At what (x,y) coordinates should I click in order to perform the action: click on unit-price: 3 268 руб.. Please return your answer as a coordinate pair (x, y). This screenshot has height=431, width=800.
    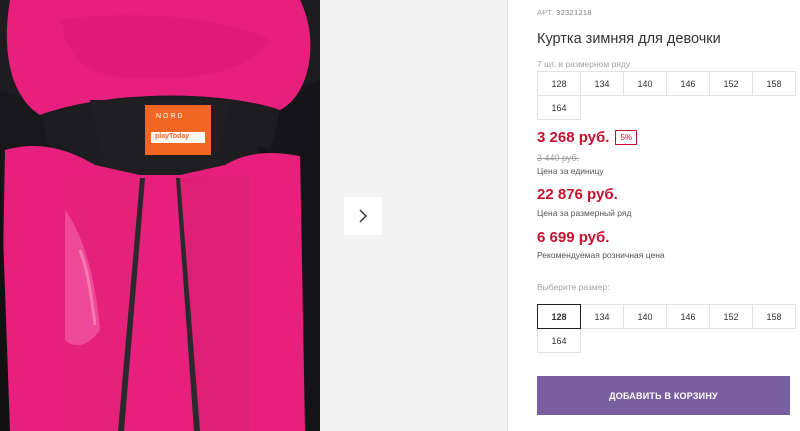
    Looking at the image, I should click on (573, 137).